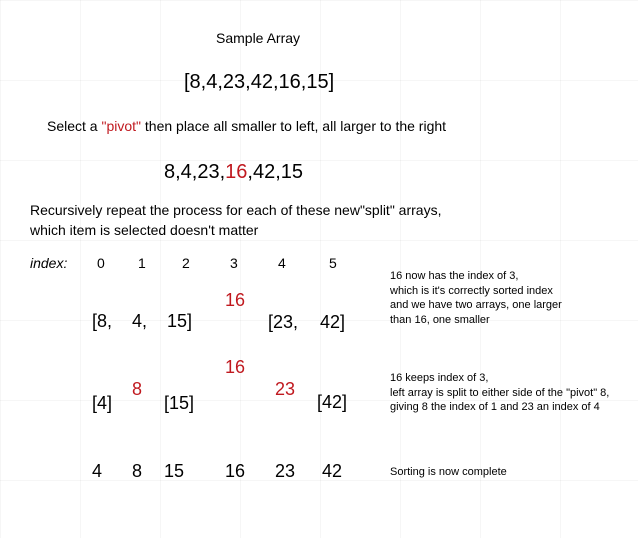 The width and height of the screenshot is (638, 538). What do you see at coordinates (283, 322) in the screenshot?
I see `step1-right-item-0: [23,` at bounding box center [283, 322].